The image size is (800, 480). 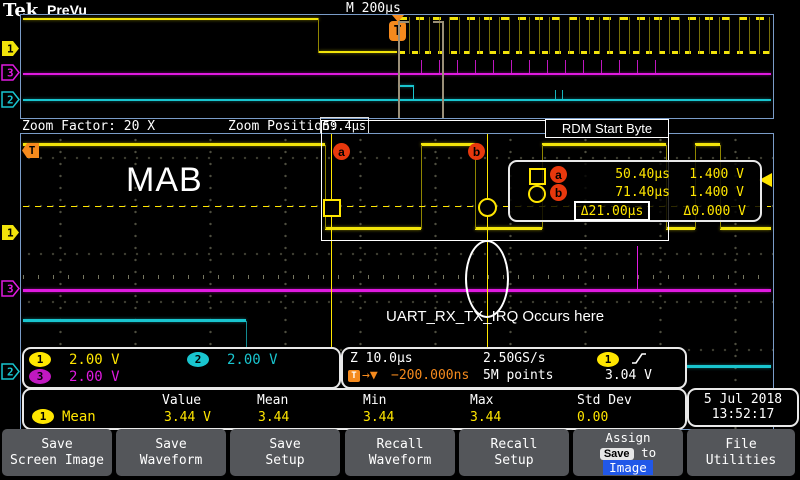 I want to click on trigger-delay: −200.000ns, so click(x=430, y=375).